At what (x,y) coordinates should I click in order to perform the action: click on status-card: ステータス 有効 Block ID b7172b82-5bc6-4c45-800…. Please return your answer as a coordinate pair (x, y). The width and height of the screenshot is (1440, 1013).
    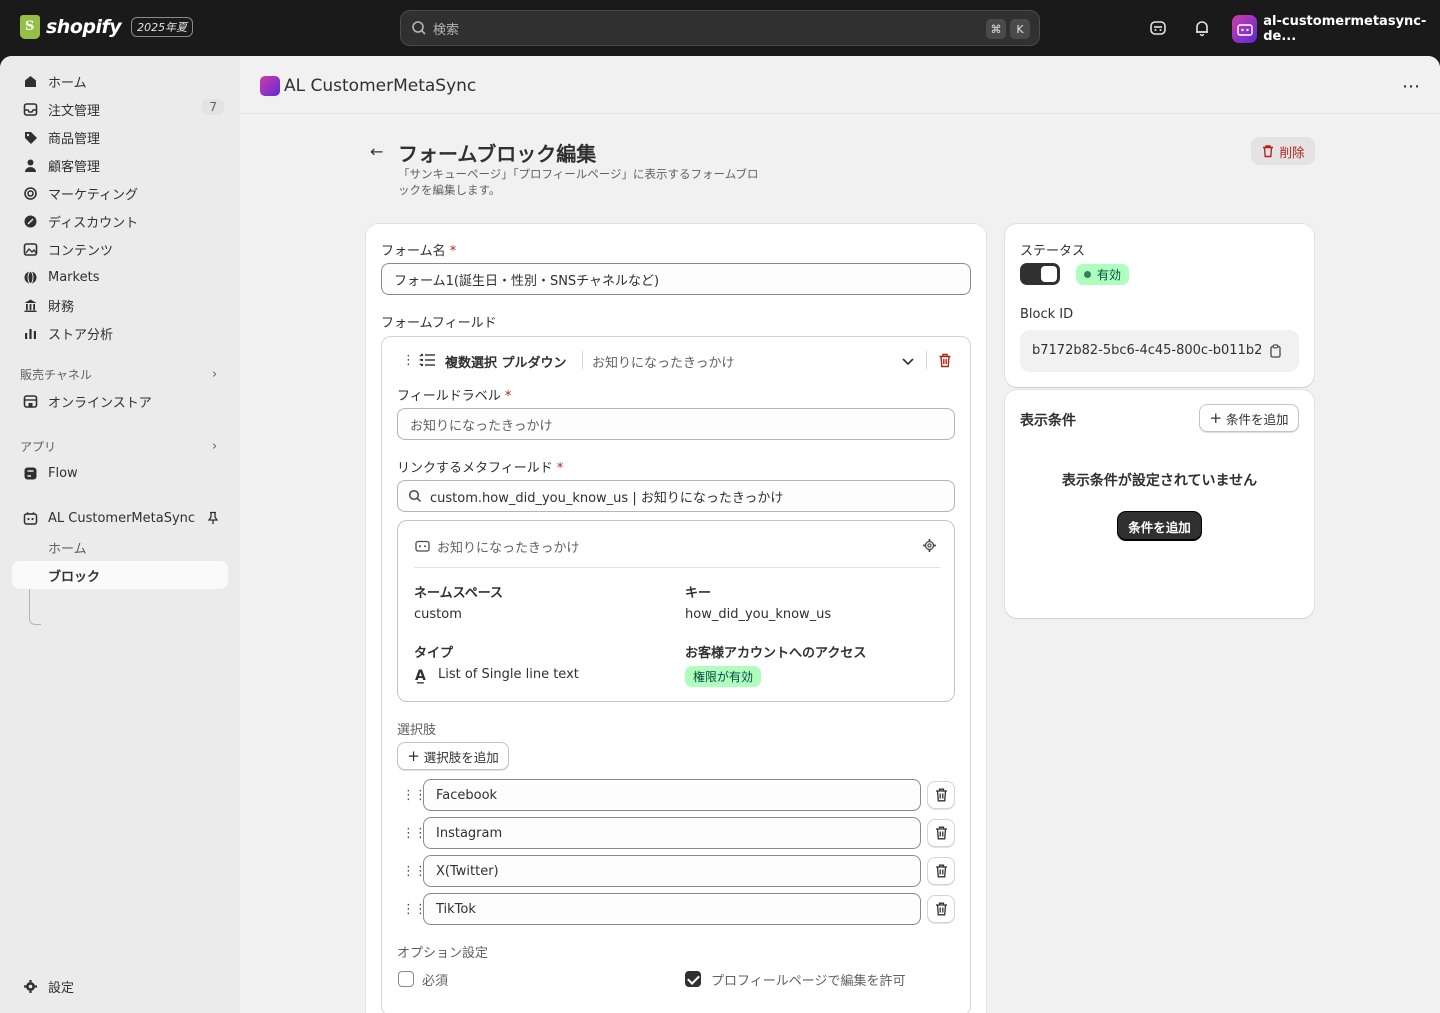
    Looking at the image, I should click on (1159, 305).